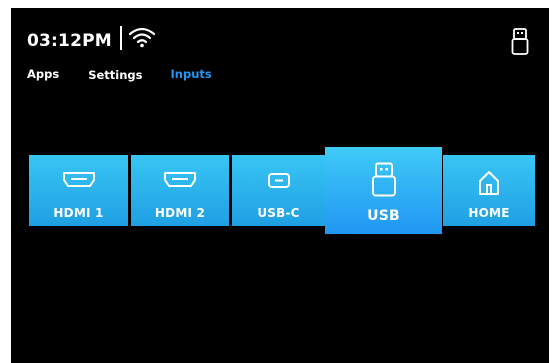  I want to click on input-label: USB, so click(383, 216).